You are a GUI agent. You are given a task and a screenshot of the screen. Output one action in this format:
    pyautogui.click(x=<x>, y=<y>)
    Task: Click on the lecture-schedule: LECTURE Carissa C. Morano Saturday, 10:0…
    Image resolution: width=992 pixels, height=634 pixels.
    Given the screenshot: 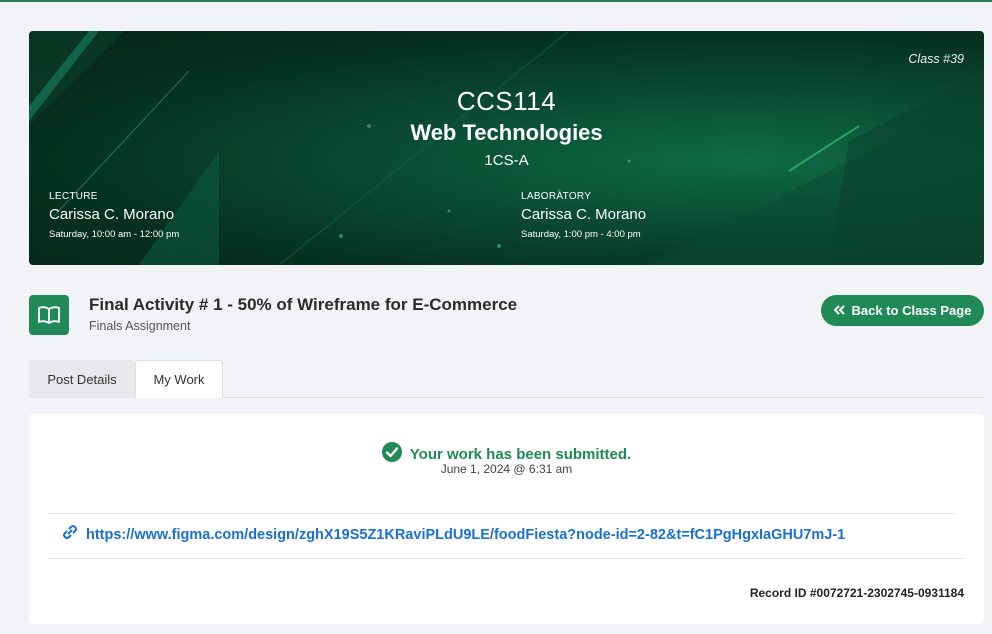 What is the action you would take?
    pyautogui.click(x=114, y=215)
    